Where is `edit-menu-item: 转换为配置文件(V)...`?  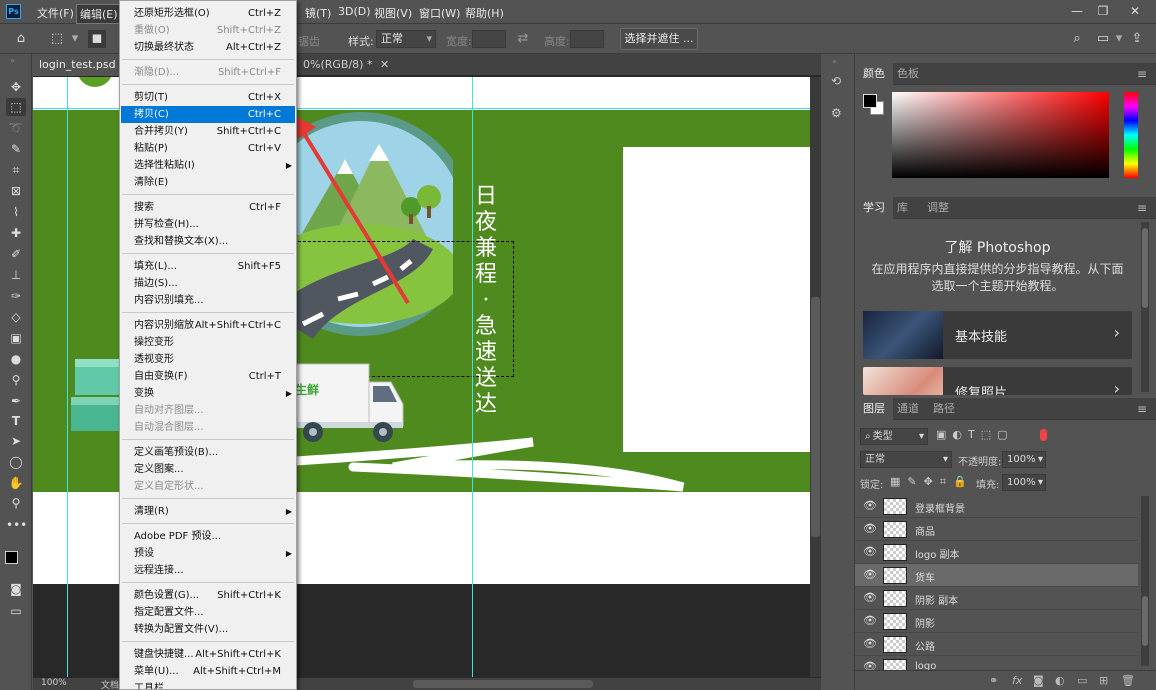 edit-menu-item: 转换为配置文件(V)... is located at coordinates (208, 629).